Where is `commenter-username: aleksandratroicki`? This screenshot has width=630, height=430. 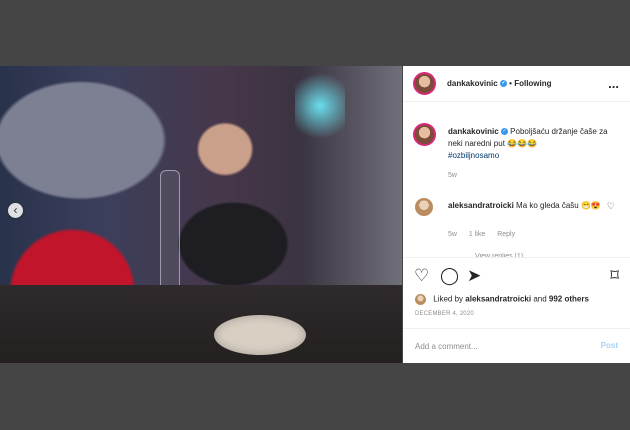
commenter-username: aleksandratroicki is located at coordinates (481, 205).